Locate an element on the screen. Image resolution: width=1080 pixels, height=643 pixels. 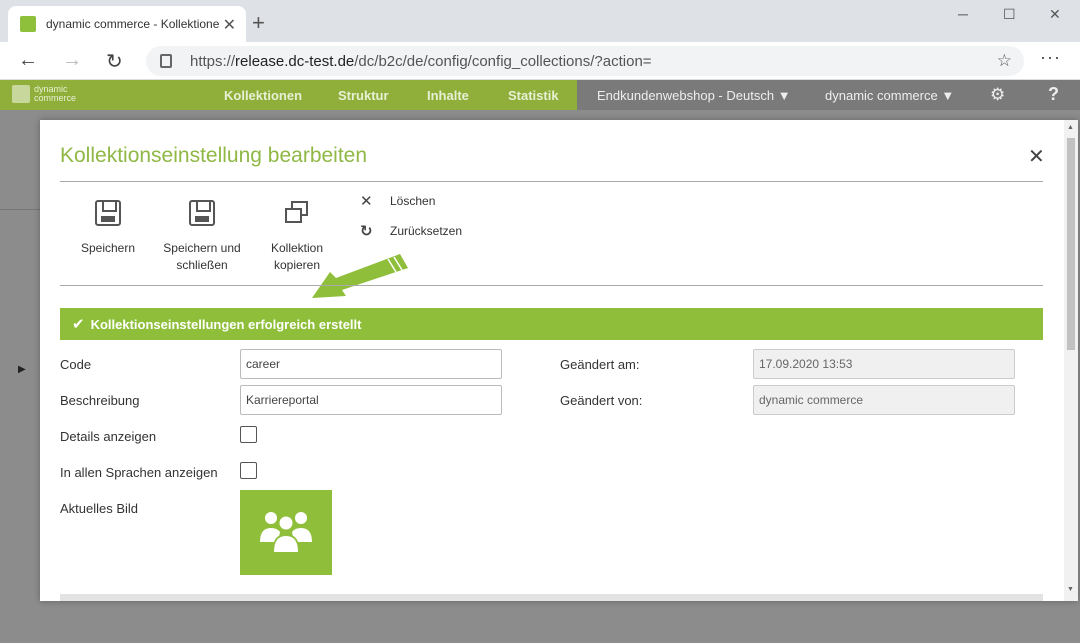
company-select-label: dynamic commerce is located at coordinates (881, 95).